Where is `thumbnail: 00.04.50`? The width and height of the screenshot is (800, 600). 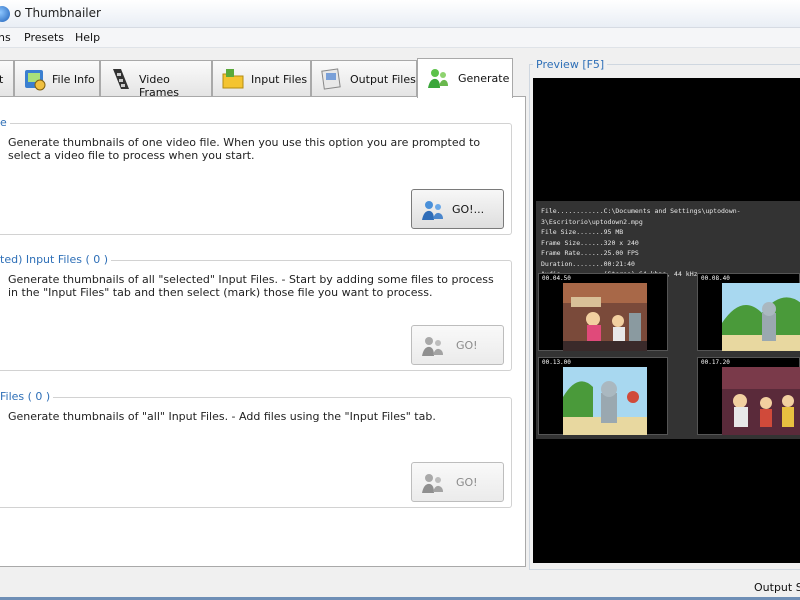 thumbnail: 00.04.50 is located at coordinates (603, 312).